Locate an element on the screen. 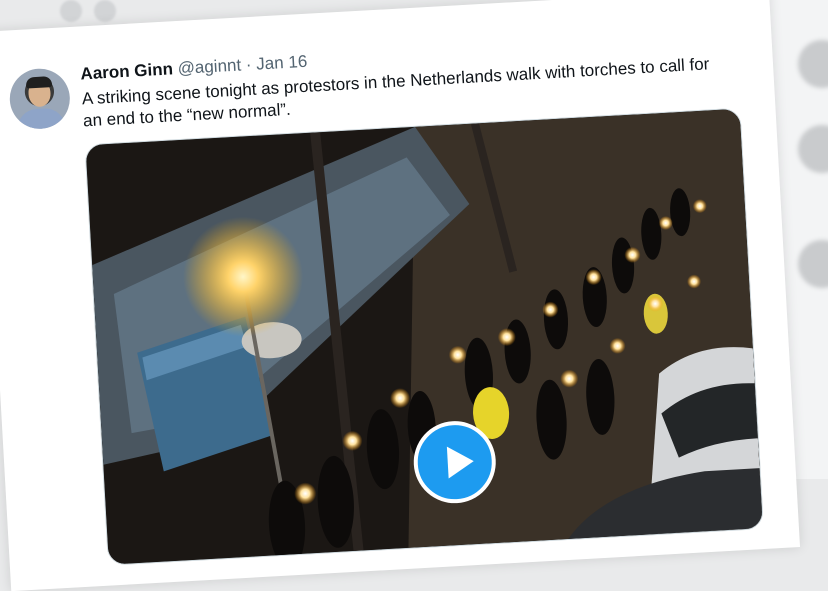 This screenshot has height=591, width=828. author-handle: @aginnt is located at coordinates (209, 66).